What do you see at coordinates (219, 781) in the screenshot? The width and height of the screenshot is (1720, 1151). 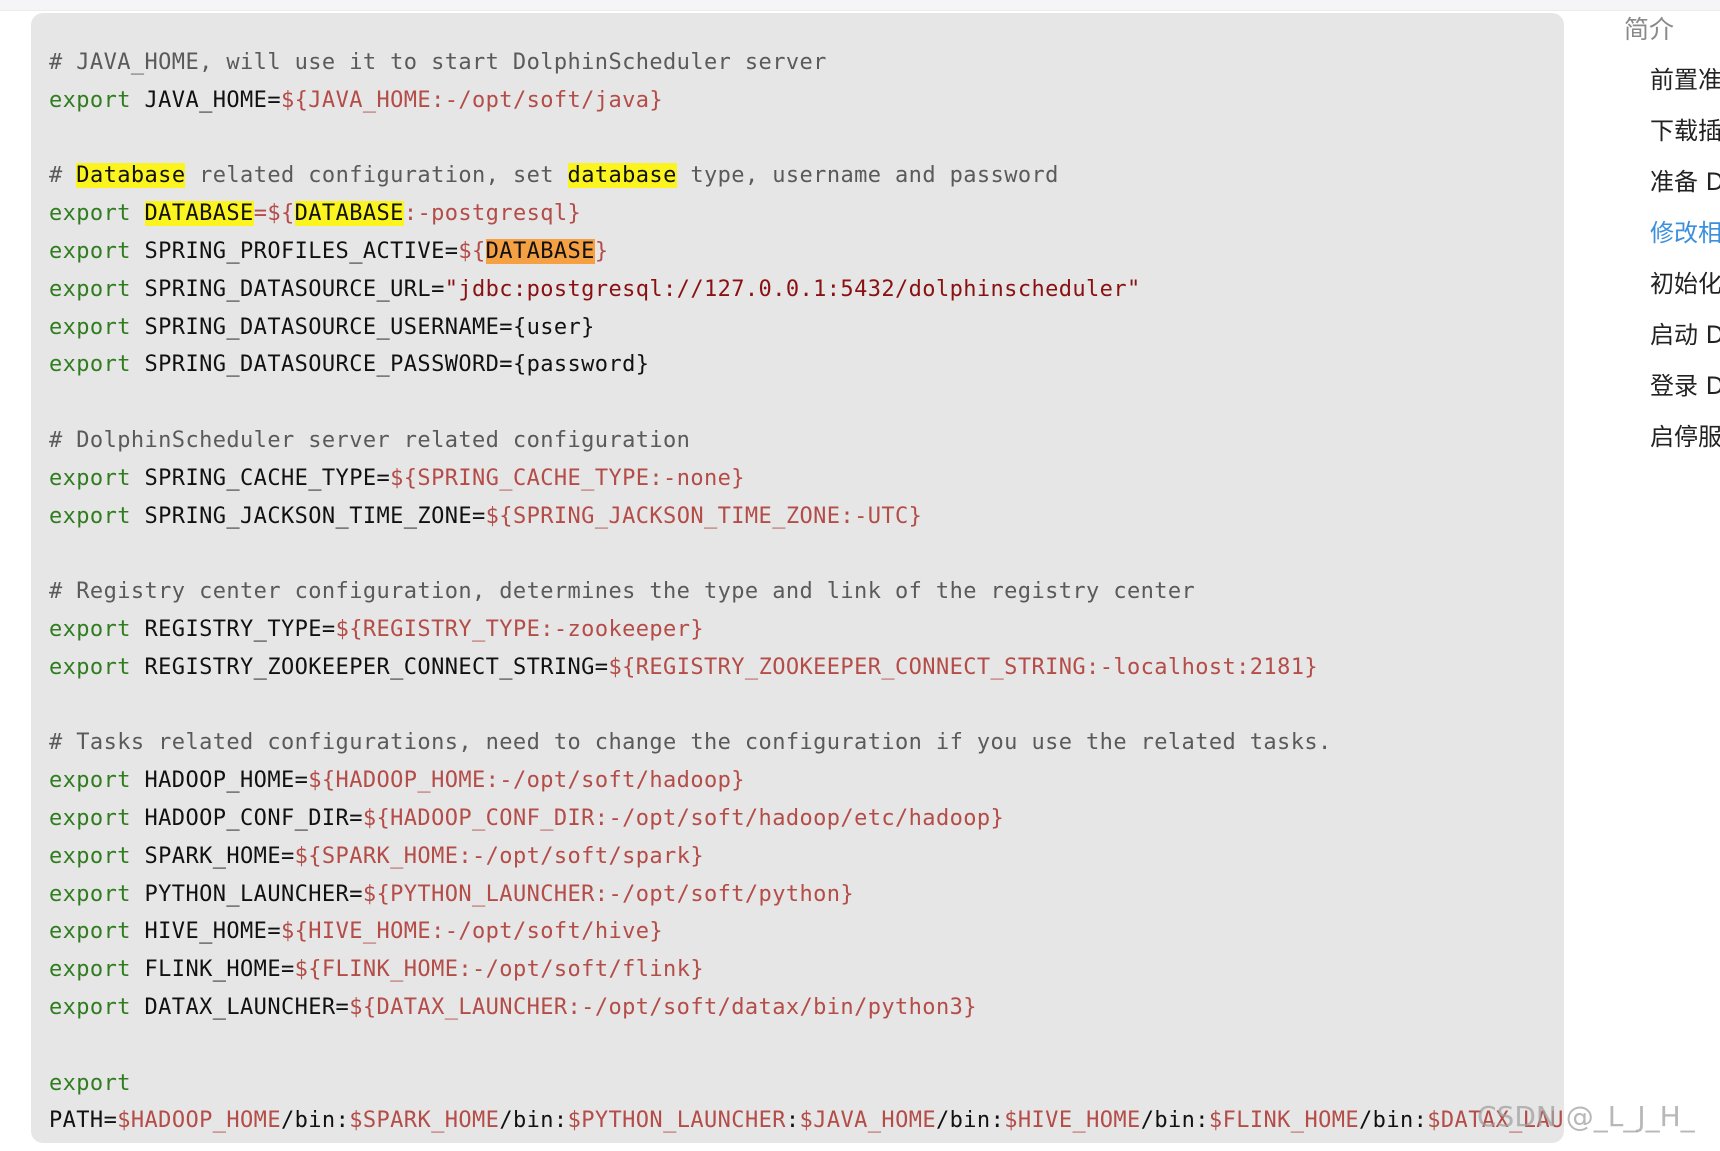 I see `code-text: HADOOP_HOME=` at bounding box center [219, 781].